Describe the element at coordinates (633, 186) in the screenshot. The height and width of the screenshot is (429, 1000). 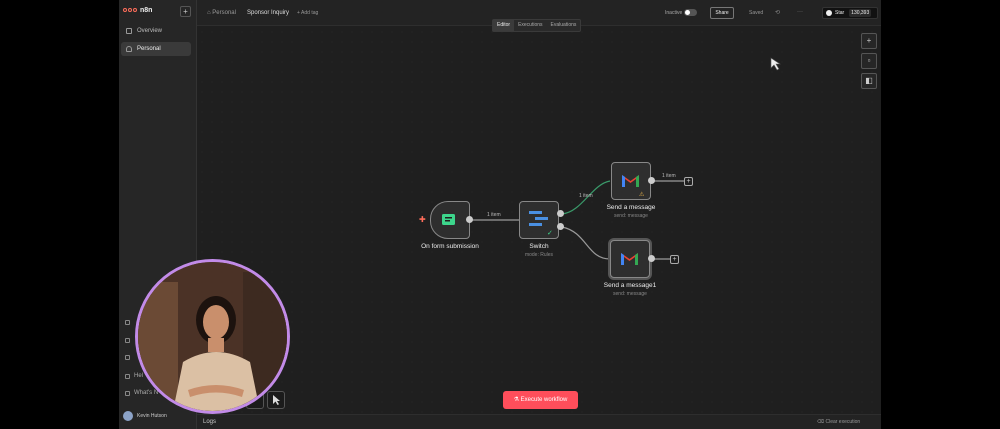
I see `gmail-icon: ⚠` at that location.